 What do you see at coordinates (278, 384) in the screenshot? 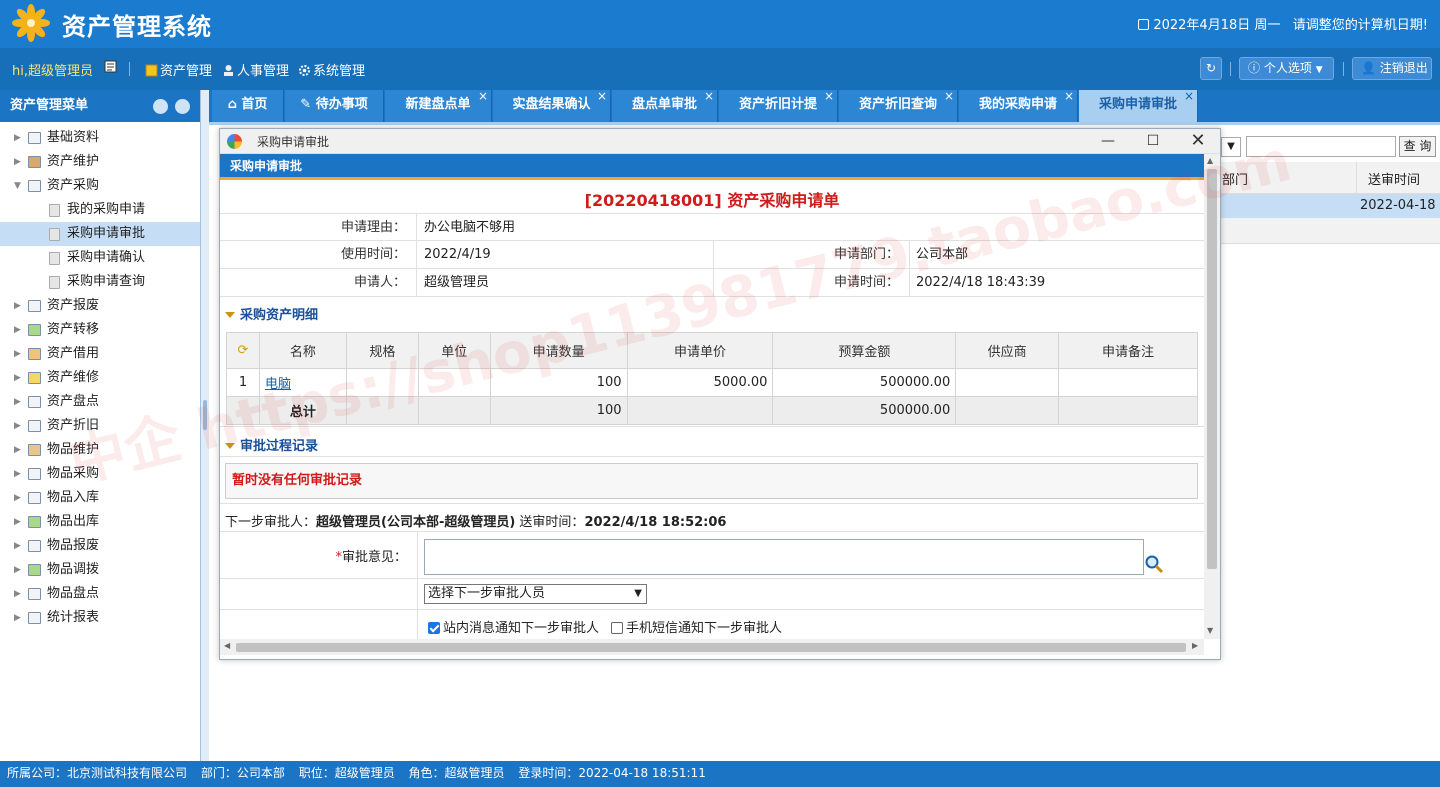
I see `asset-name-link: 电脑` at bounding box center [278, 384].